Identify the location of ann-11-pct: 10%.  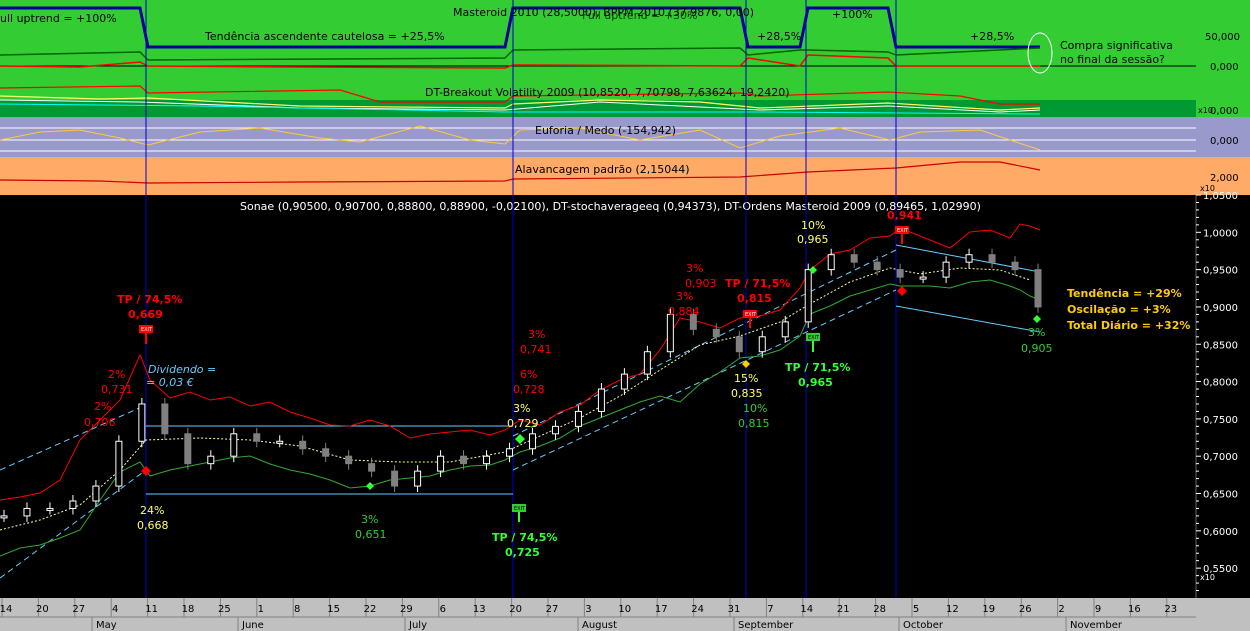
(755, 408).